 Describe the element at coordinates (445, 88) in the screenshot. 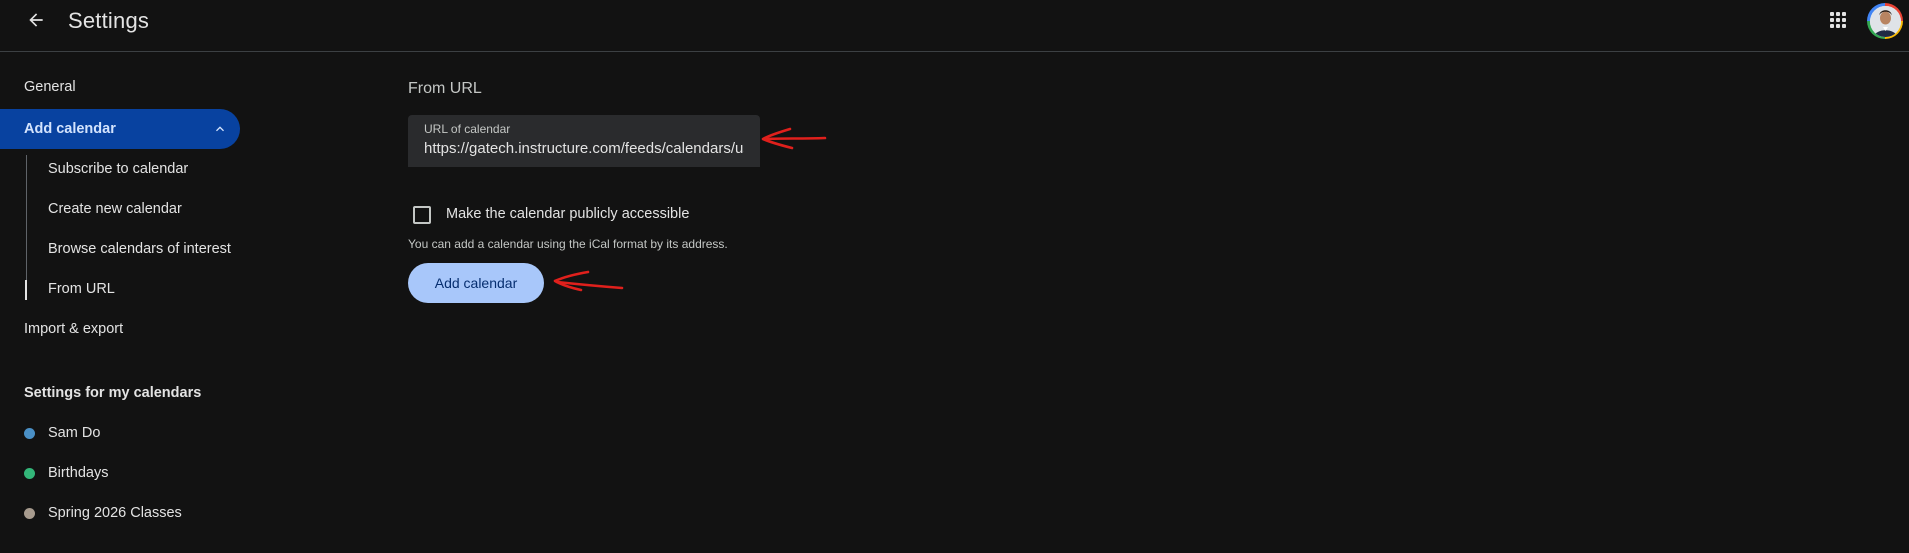

I see `section-title: From URL` at that location.